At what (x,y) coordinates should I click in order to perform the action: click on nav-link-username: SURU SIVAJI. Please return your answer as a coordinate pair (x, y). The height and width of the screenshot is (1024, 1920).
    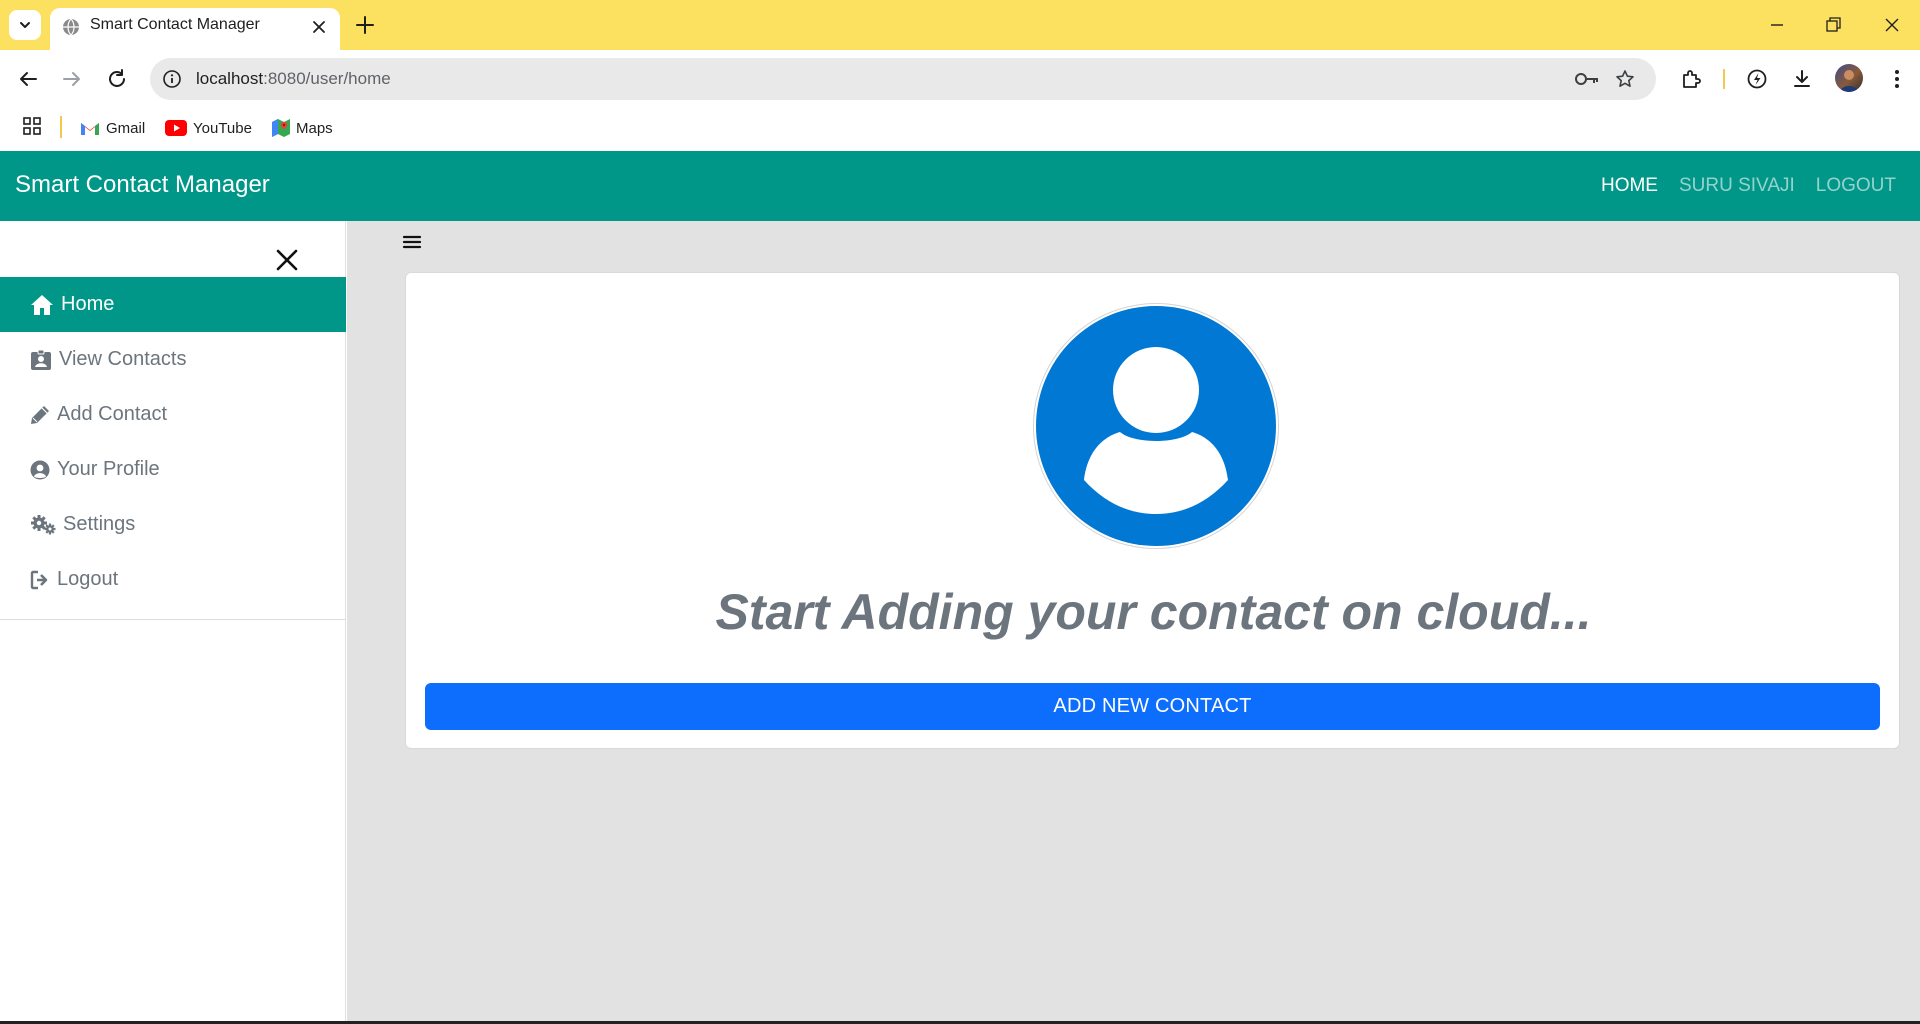
    Looking at the image, I should click on (1737, 186).